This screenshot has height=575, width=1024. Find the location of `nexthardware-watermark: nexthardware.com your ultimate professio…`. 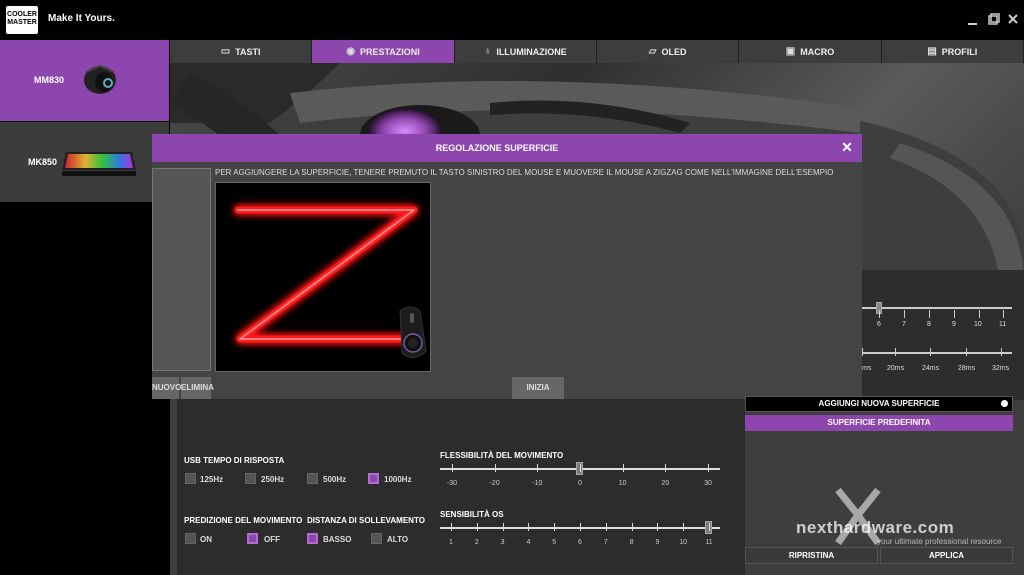

nexthardware-watermark: nexthardware.com your ultimate professio… is located at coordinates (902, 515).